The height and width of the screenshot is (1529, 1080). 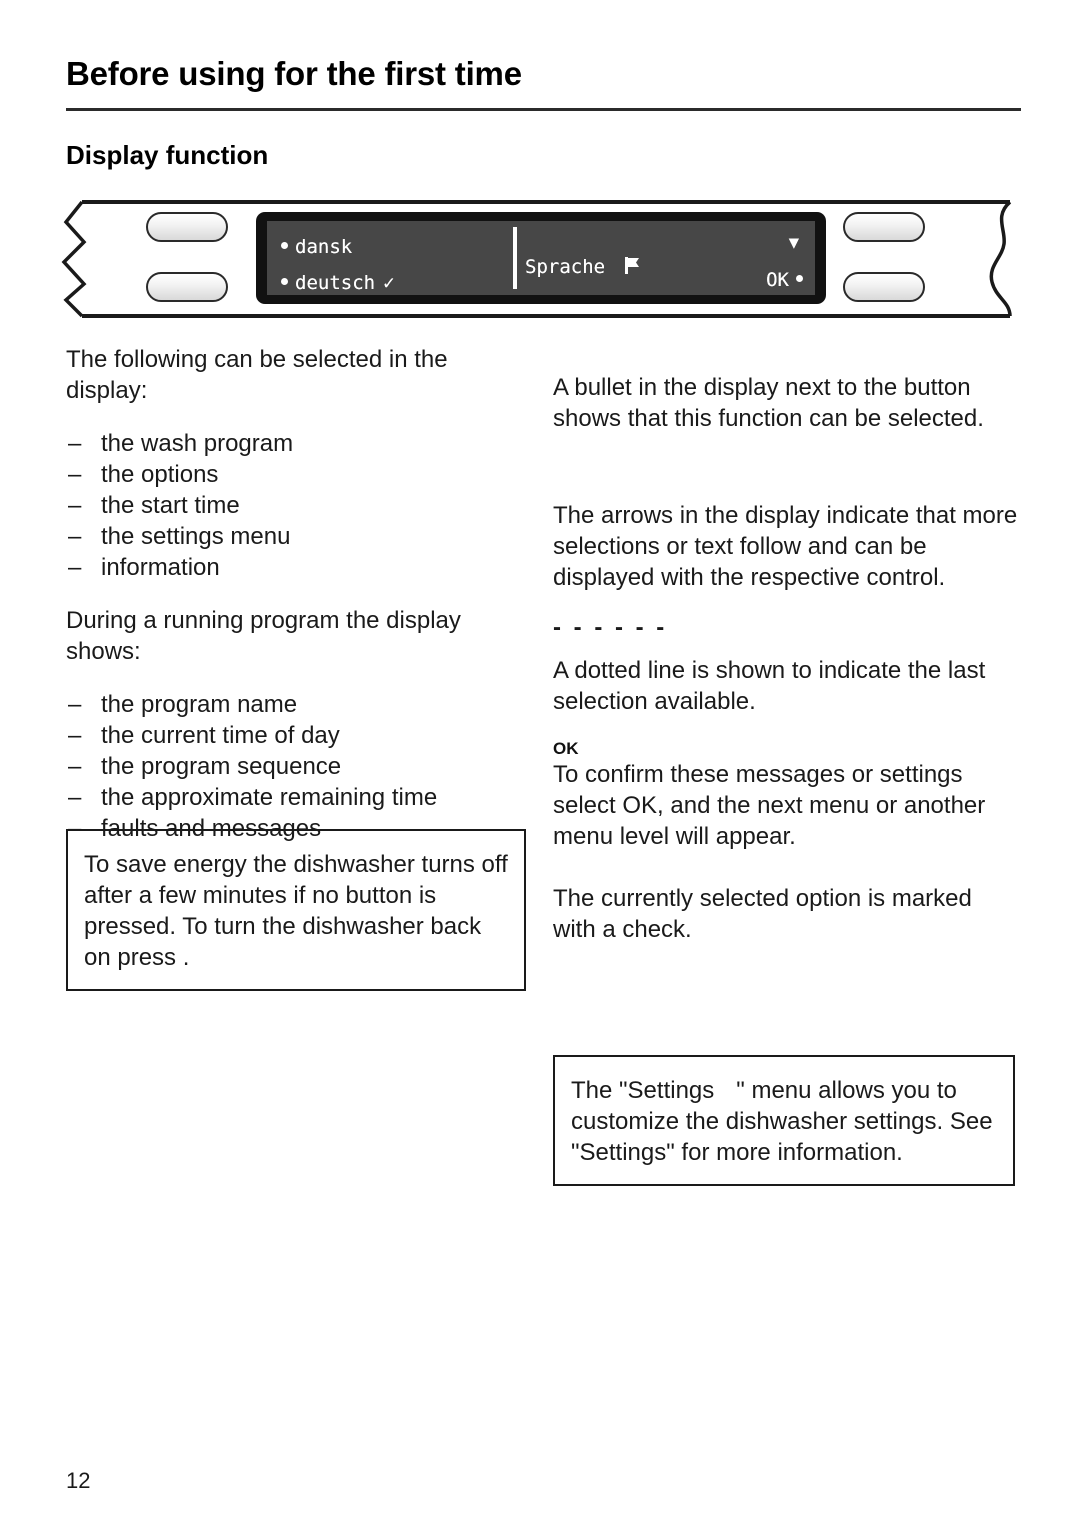 I want to click on lcd-column-divider, so click(x=515, y=258).